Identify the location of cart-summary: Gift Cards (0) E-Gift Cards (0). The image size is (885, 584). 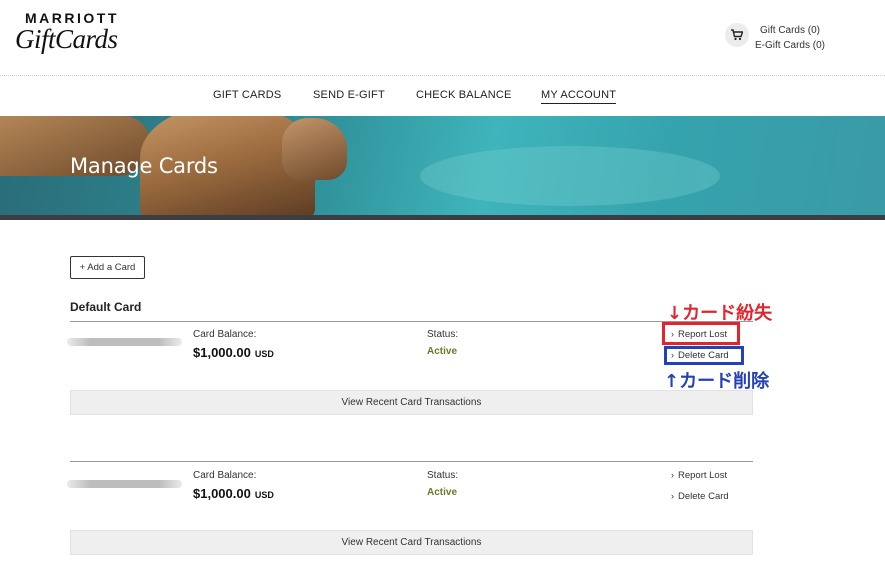
(790, 38).